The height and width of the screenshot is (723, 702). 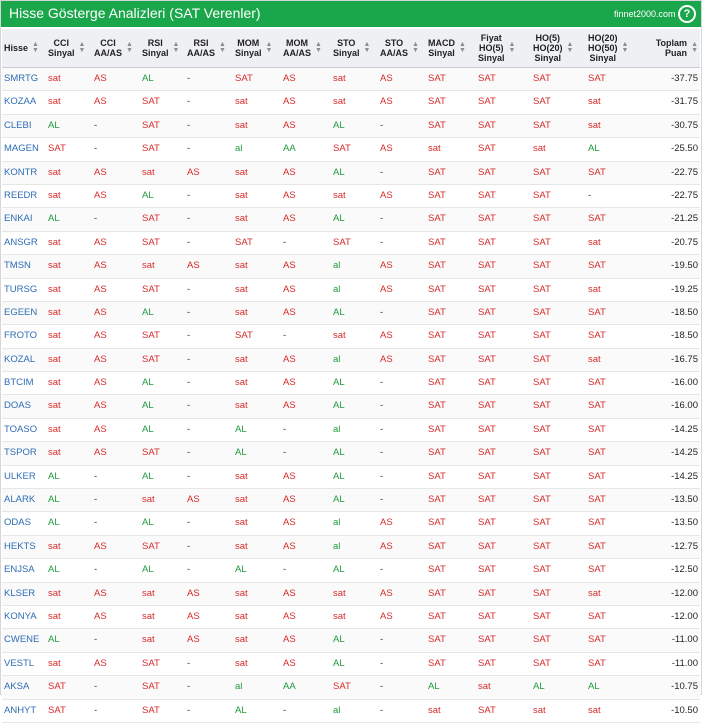 I want to click on column-header: MACD Sinyal ▲ ▼, so click(x=452, y=48).